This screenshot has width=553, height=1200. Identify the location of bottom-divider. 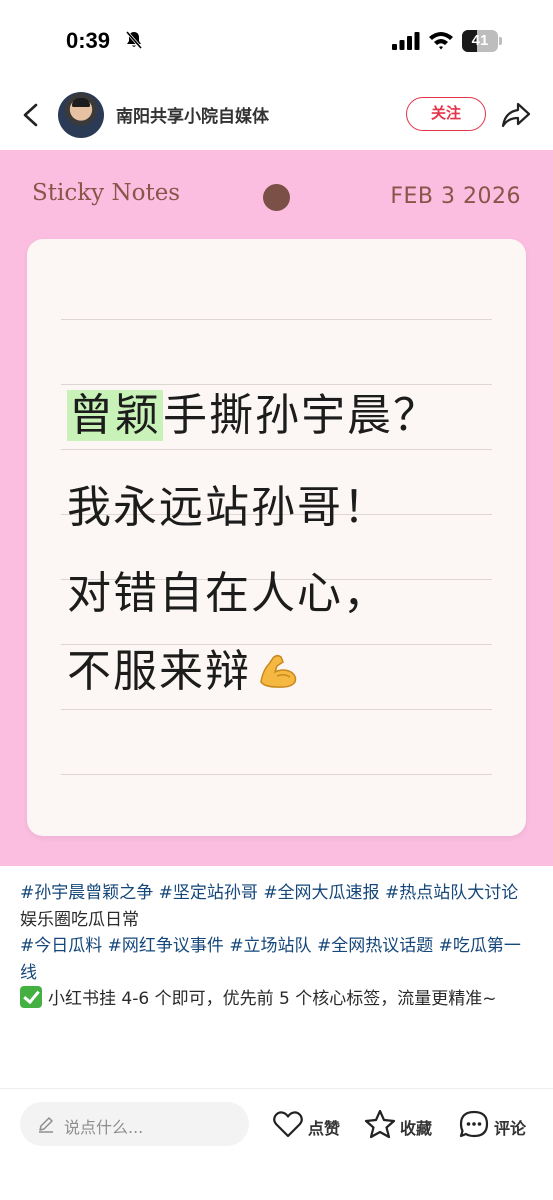
(276, 1088).